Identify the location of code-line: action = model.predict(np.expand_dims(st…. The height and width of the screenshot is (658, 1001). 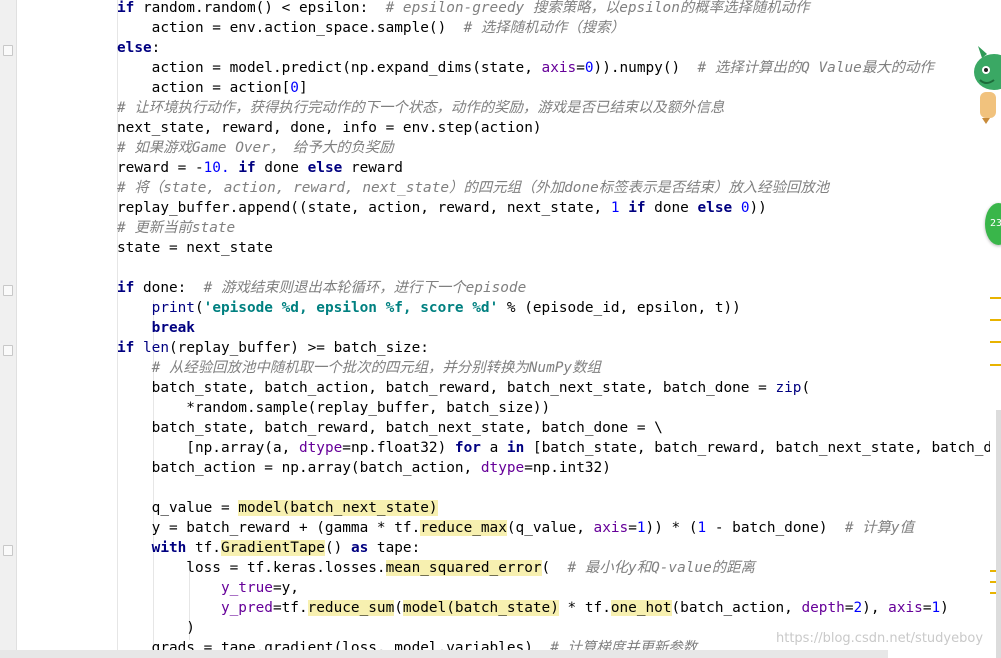
(525, 68).